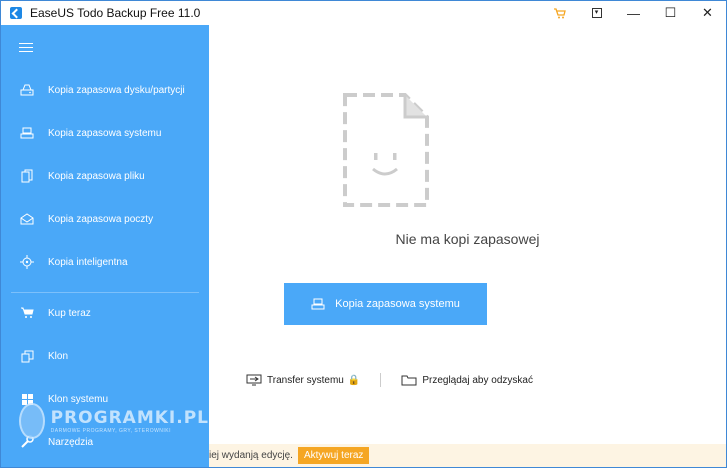 Image resolution: width=727 pixels, height=468 pixels. I want to click on browse-recover-label: Przeglądaj aby odzyskać, so click(477, 380).